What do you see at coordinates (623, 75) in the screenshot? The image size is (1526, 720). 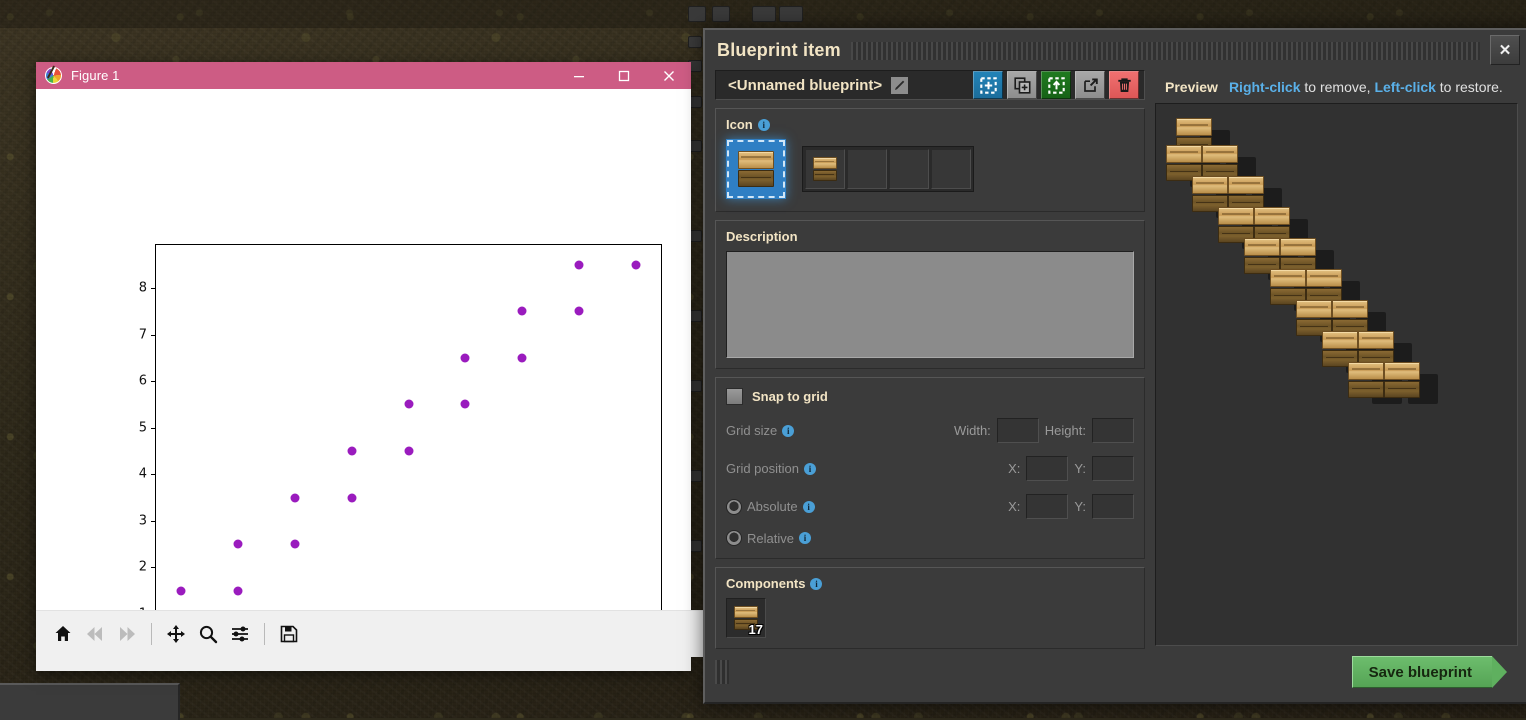 I see `maximize-icon` at bounding box center [623, 75].